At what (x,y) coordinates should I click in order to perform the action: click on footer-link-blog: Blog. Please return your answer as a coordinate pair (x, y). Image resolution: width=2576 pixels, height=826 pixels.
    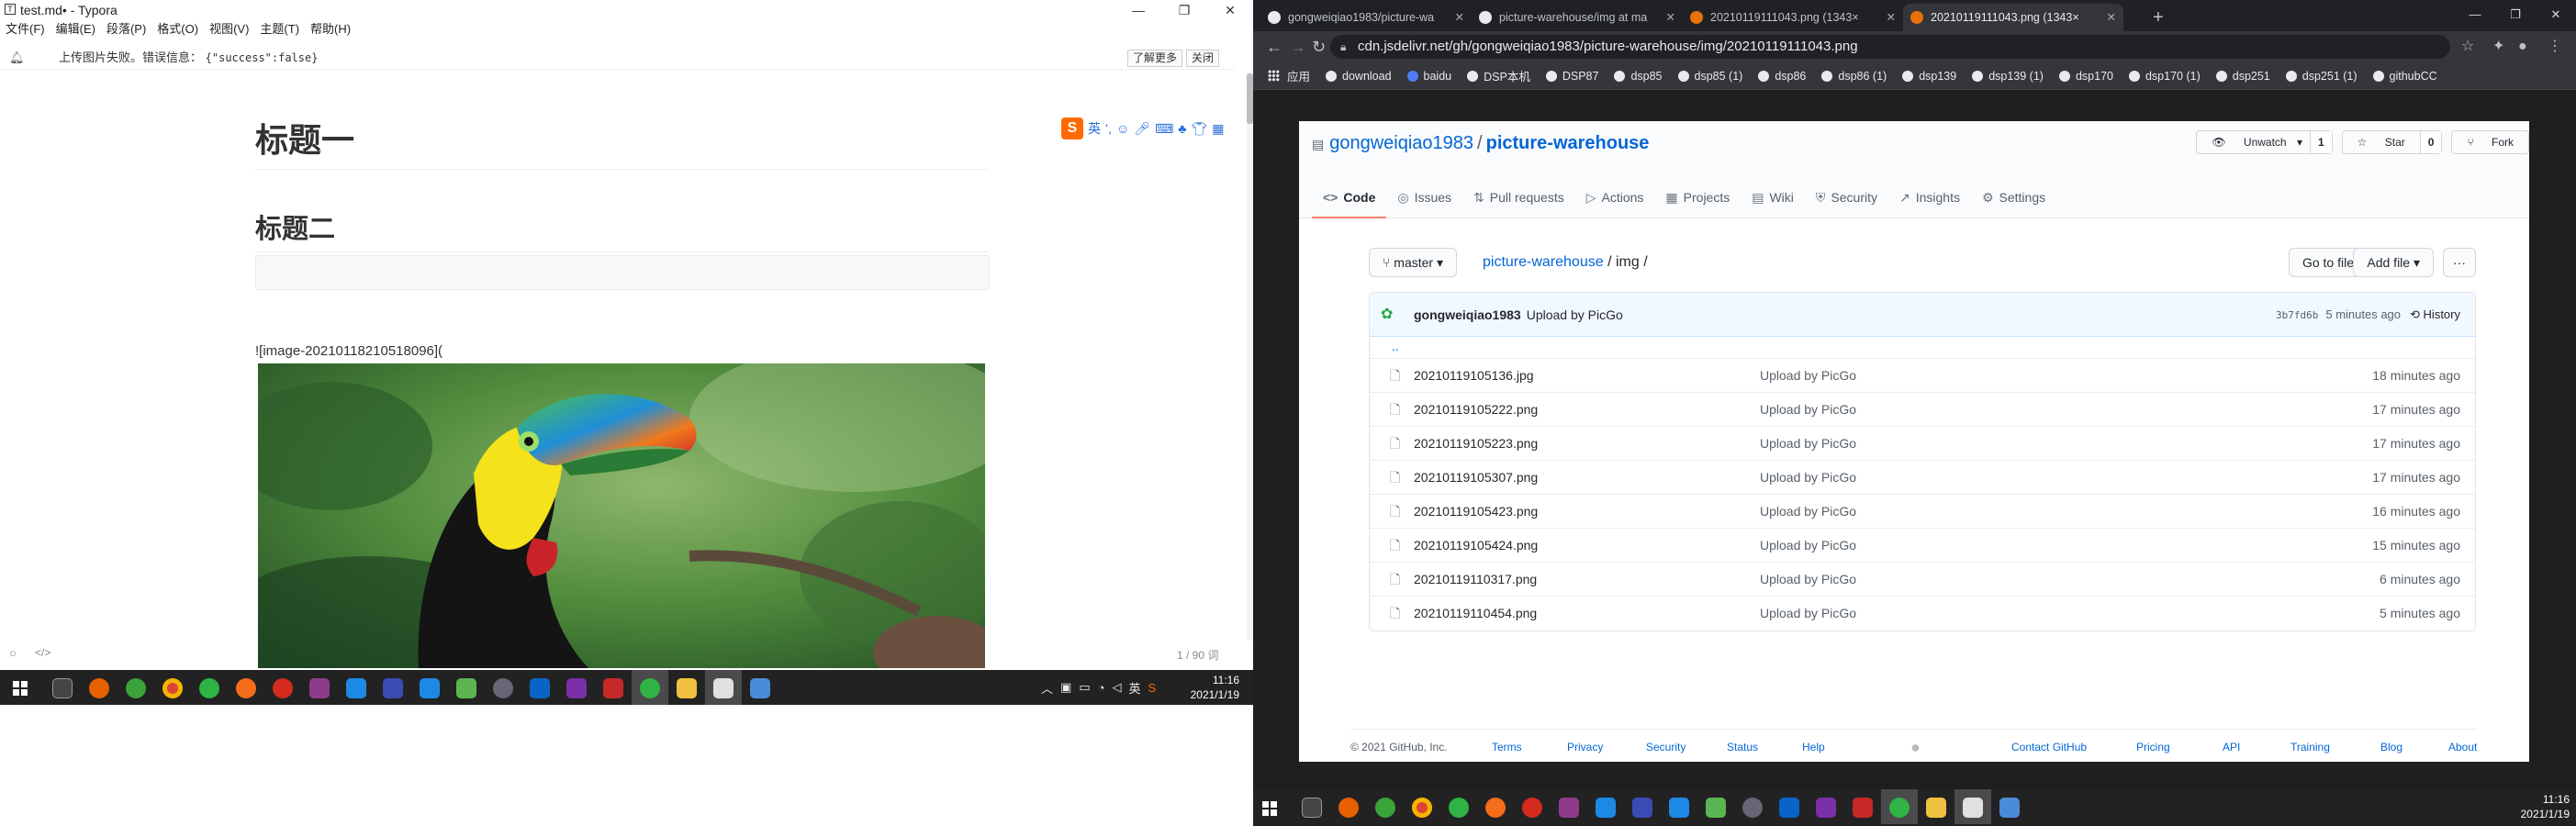
    Looking at the image, I should click on (2391, 747).